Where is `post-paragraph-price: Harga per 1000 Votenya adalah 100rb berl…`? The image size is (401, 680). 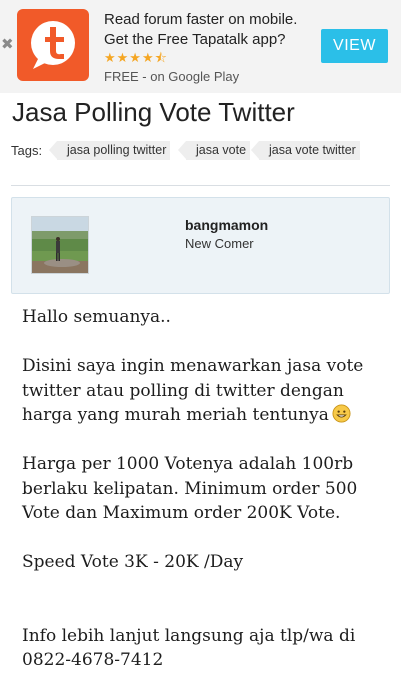
post-paragraph-price: Harga per 1000 Votenya adalah 100rb berl… is located at coordinates (190, 488).